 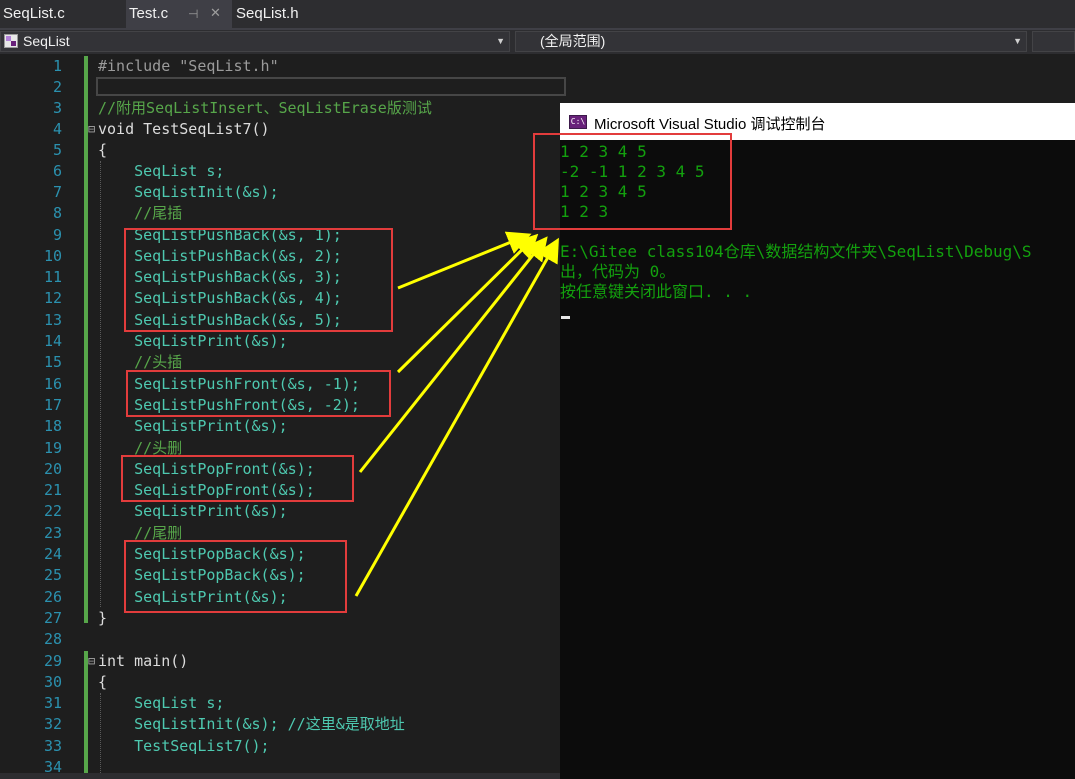 I want to click on navigation-bar: SeqList ▼ (全局范围) ▼, so click(x=537, y=42).